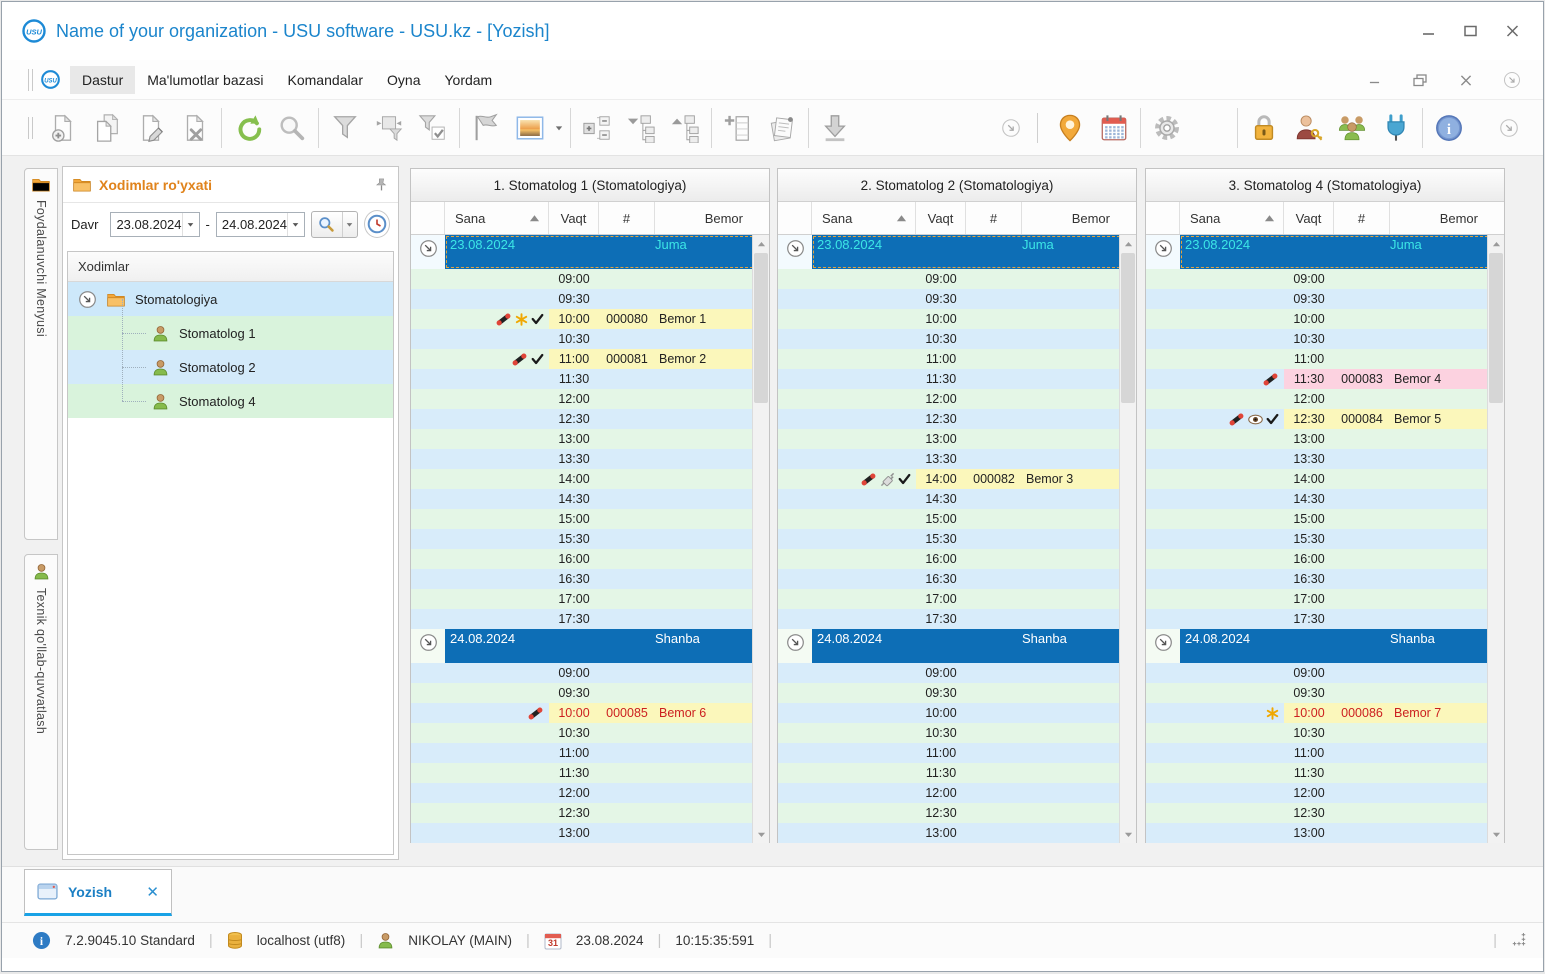  Describe the element at coordinates (1449, 128) in the screenshot. I see `info-button: i` at that location.